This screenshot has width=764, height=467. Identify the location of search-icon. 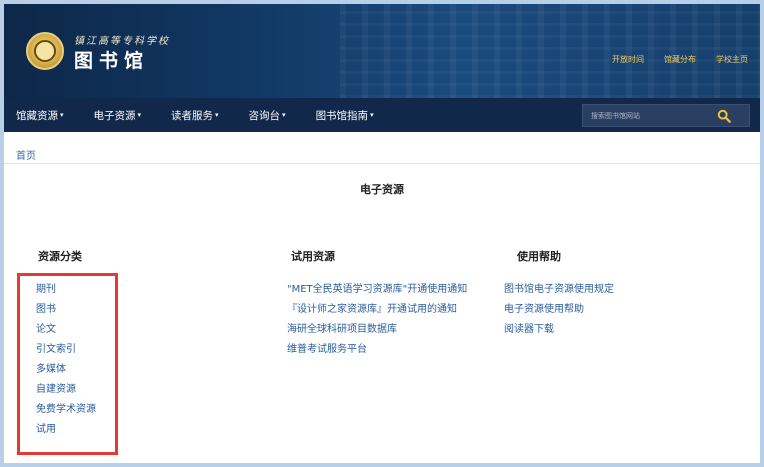
(724, 116).